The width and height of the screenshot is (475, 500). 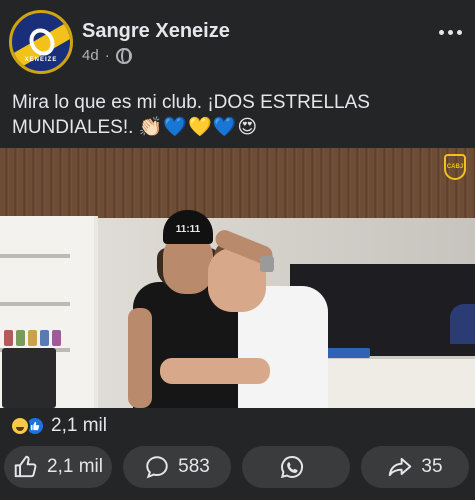 What do you see at coordinates (194, 466) in the screenshot?
I see `comment-count: 583` at bounding box center [194, 466].